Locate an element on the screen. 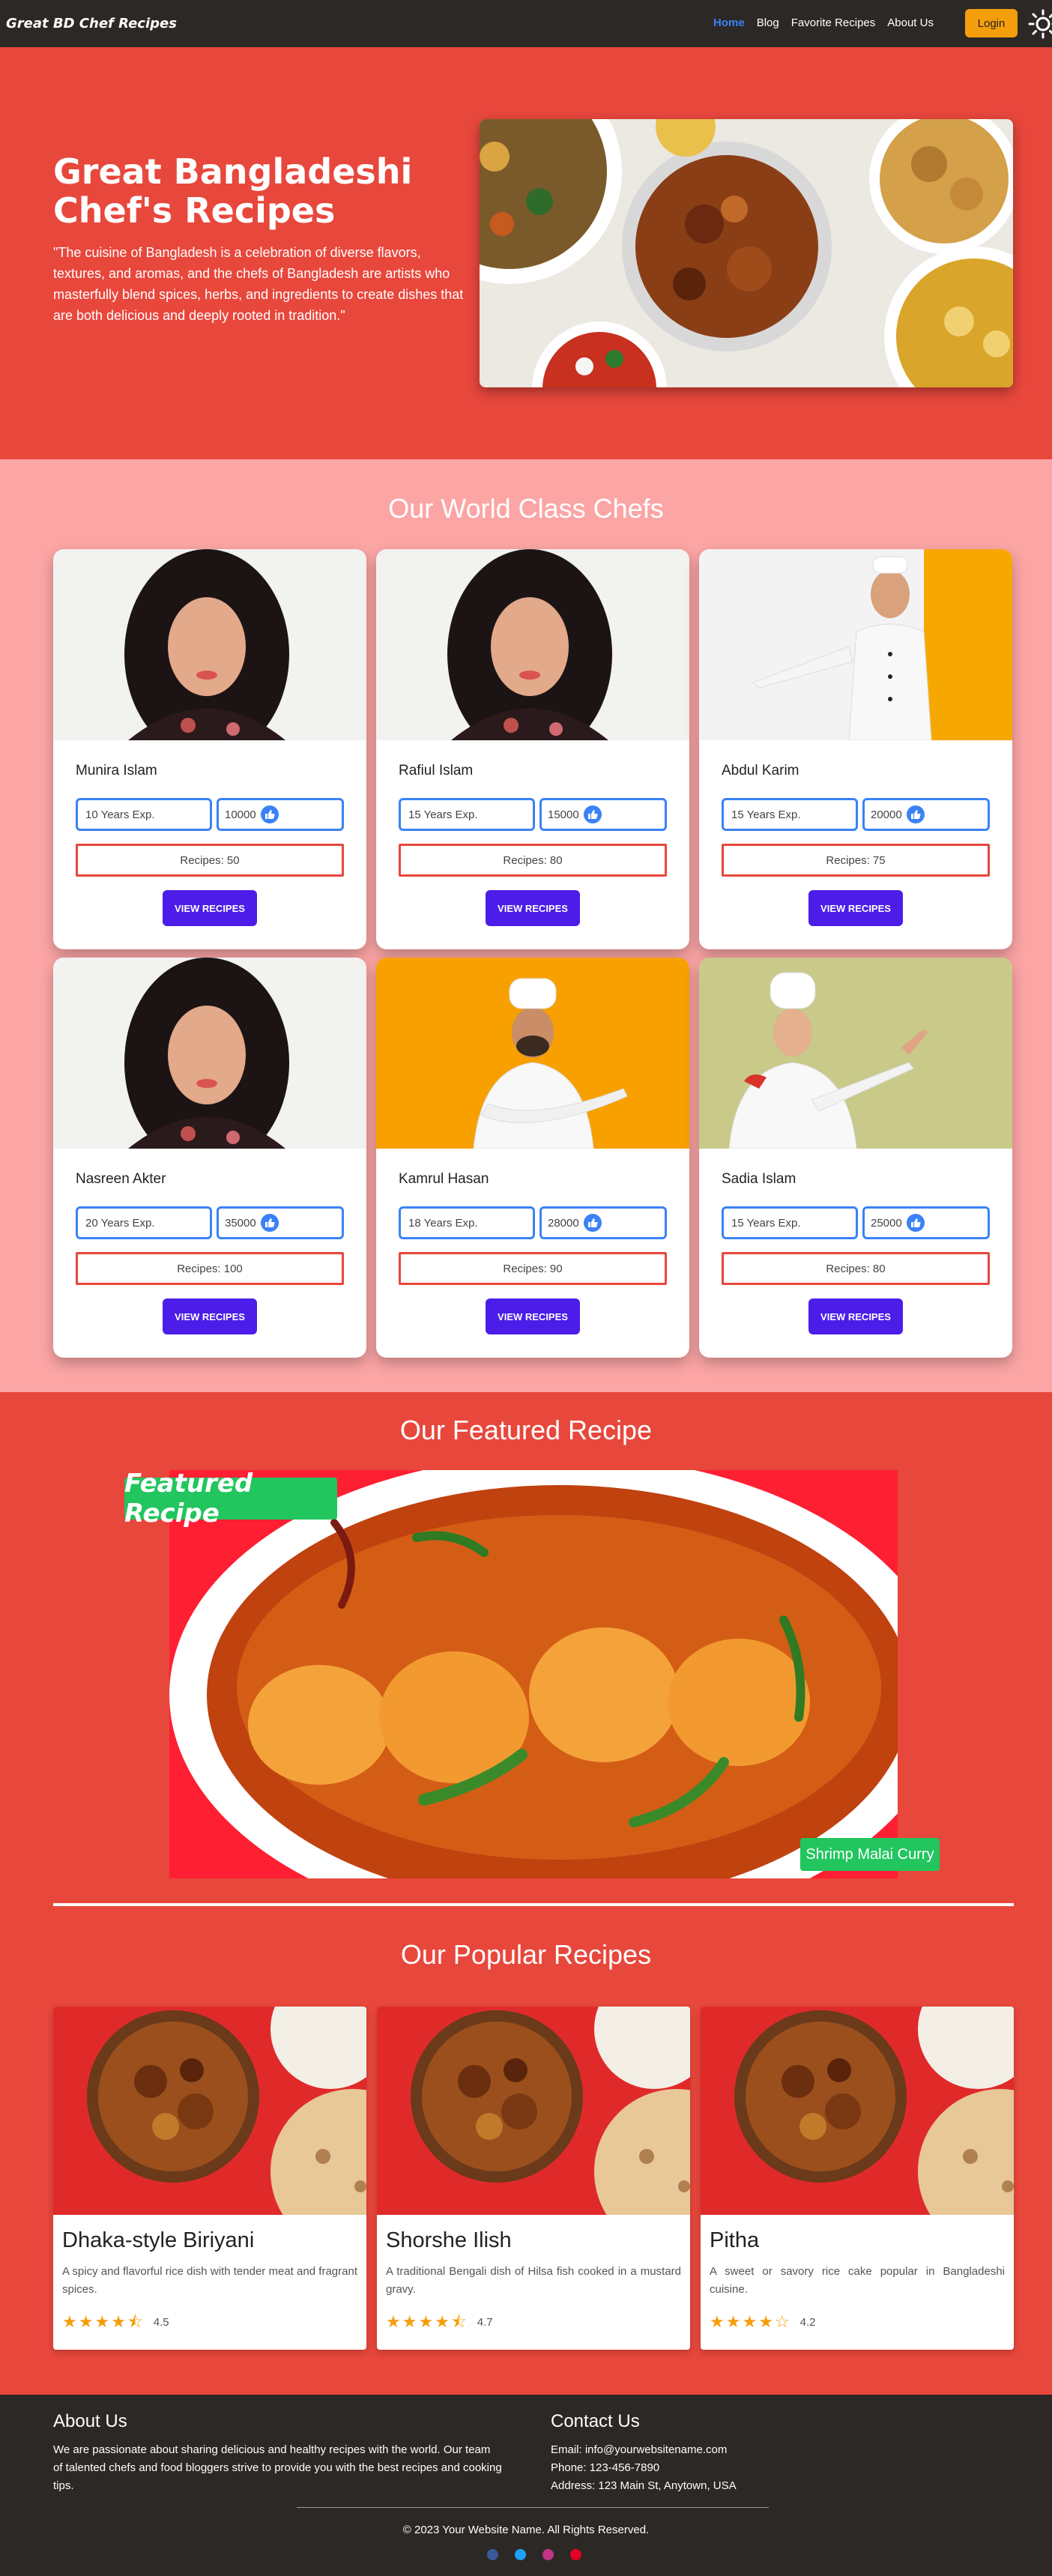 This screenshot has width=1052, height=2576. recipe-title: Shorshe Ilish is located at coordinates (449, 2240).